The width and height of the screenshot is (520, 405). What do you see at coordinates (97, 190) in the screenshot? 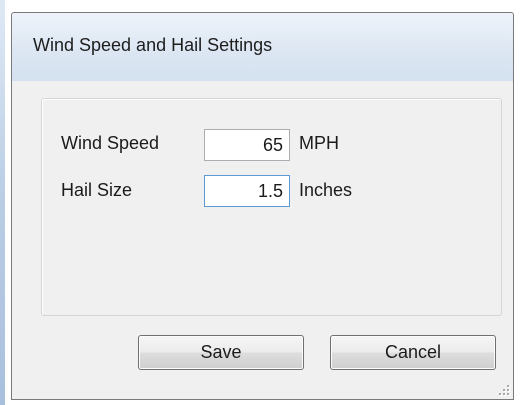
I see `hail-size-label: Hail Size` at bounding box center [97, 190].